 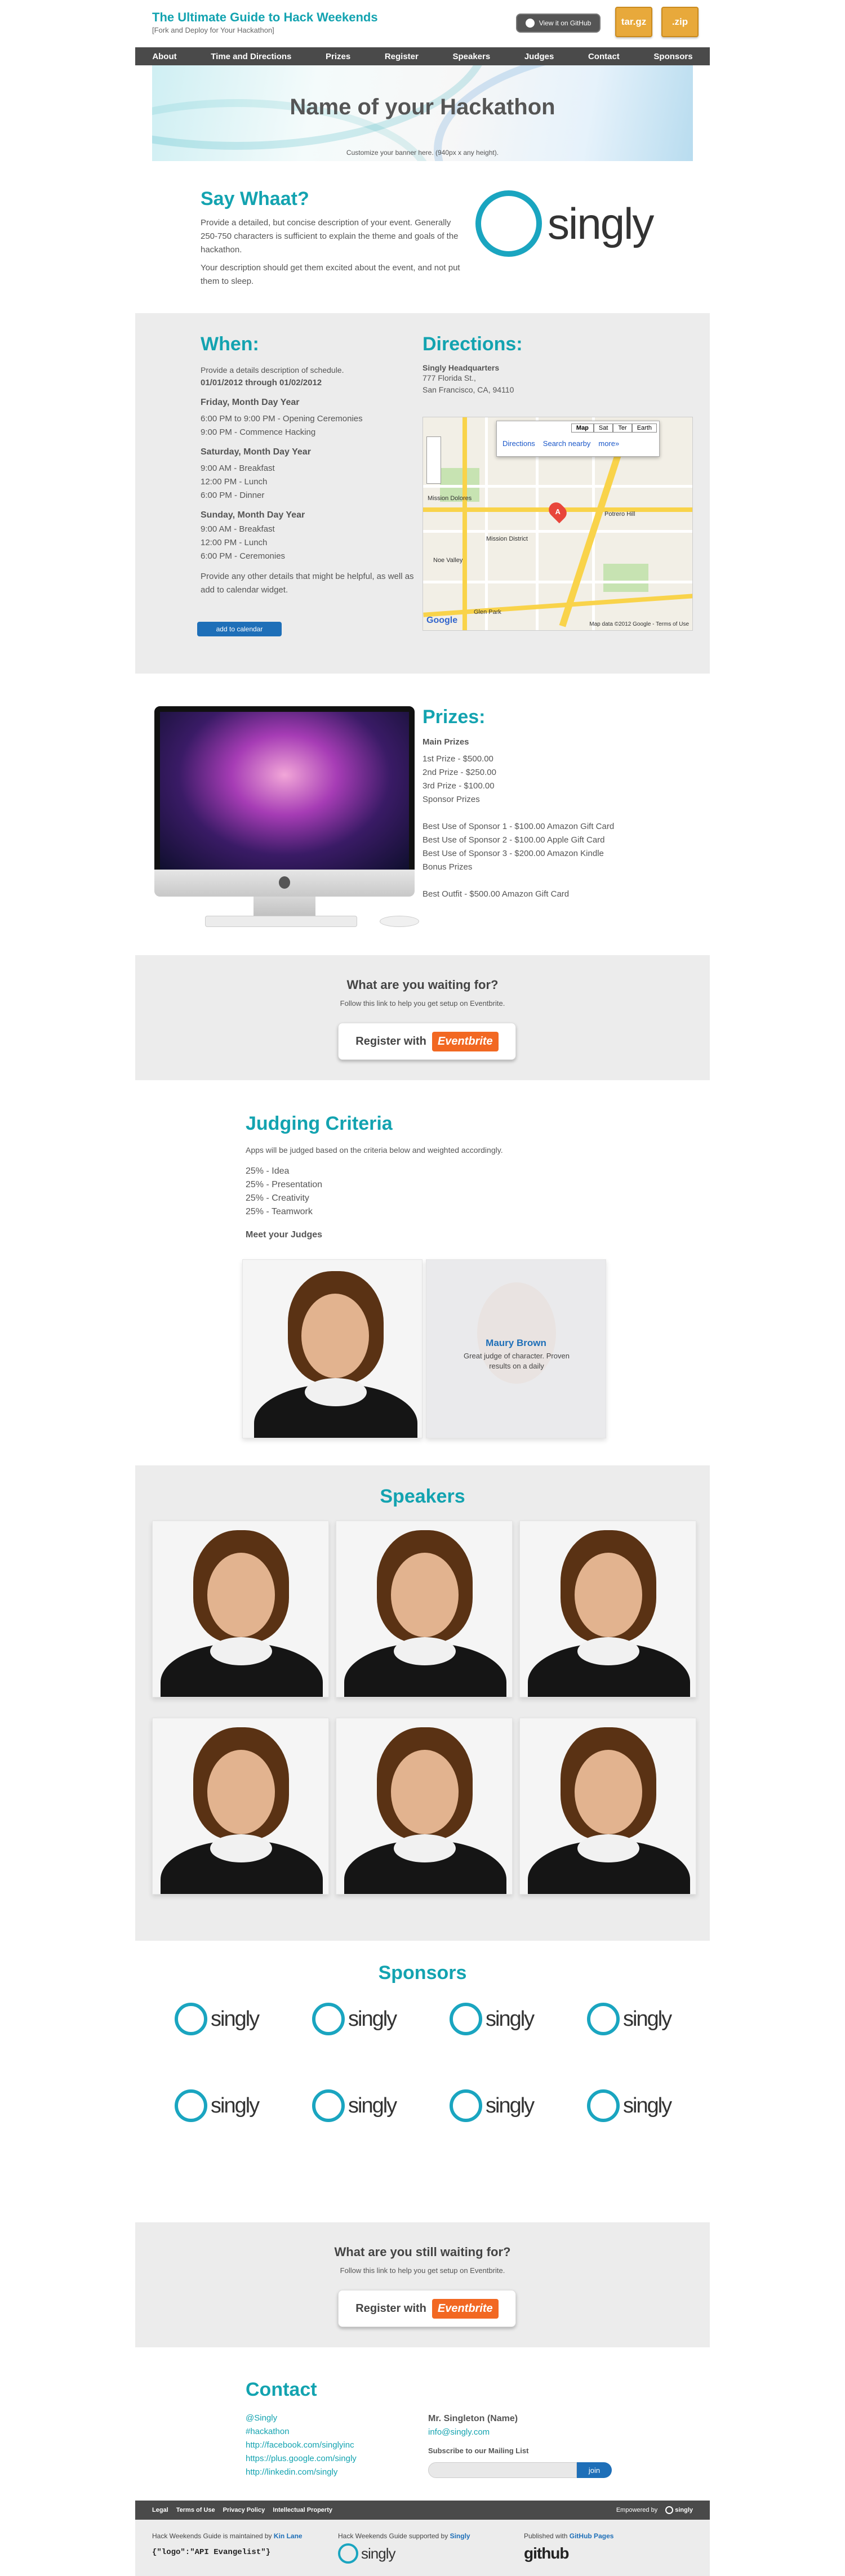 I want to click on map-tab-ter: Ter, so click(x=622, y=428).